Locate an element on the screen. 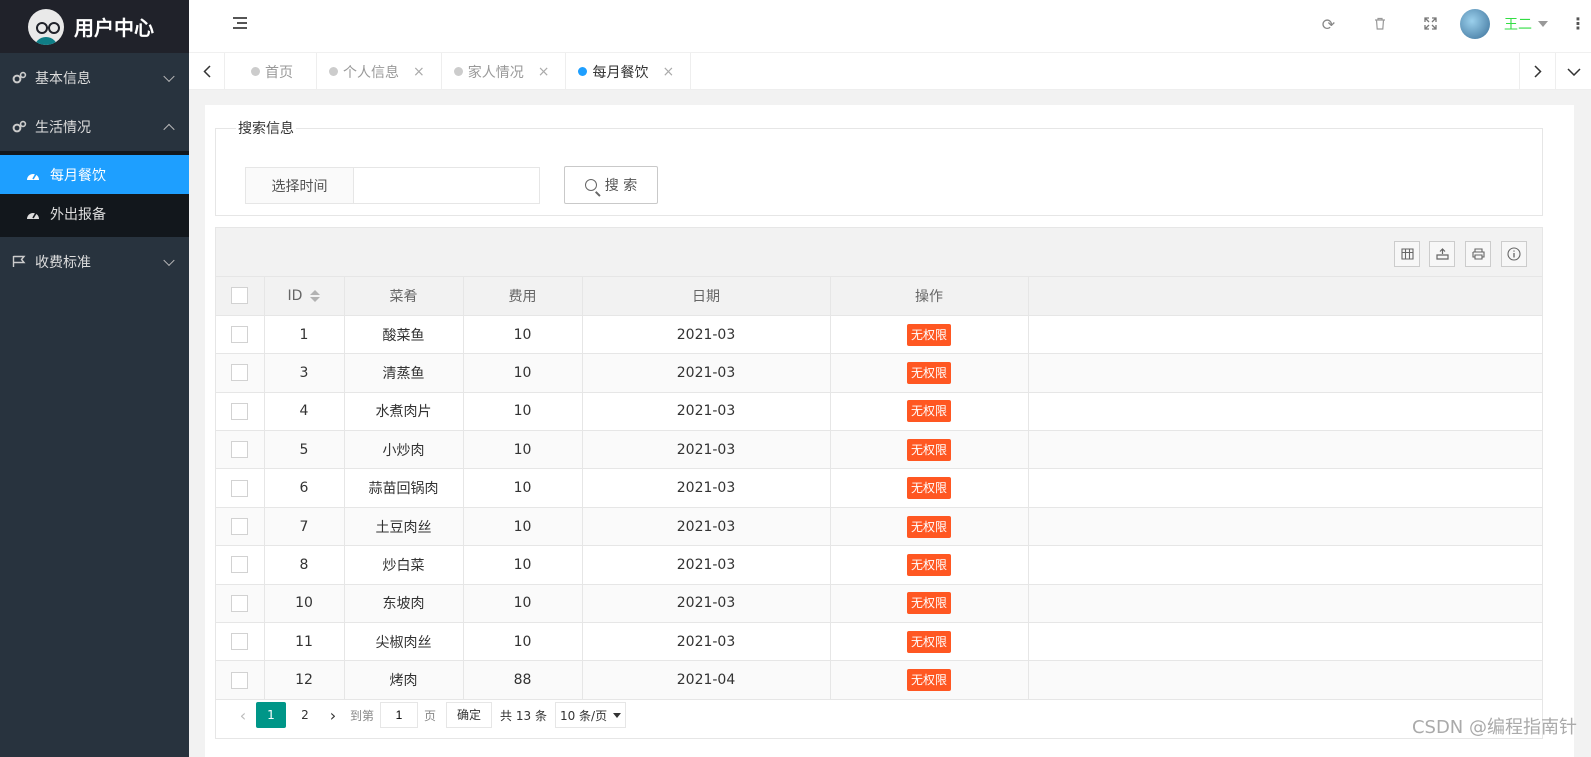 The height and width of the screenshot is (757, 1591). next-page-icon: › is located at coordinates (333, 715).